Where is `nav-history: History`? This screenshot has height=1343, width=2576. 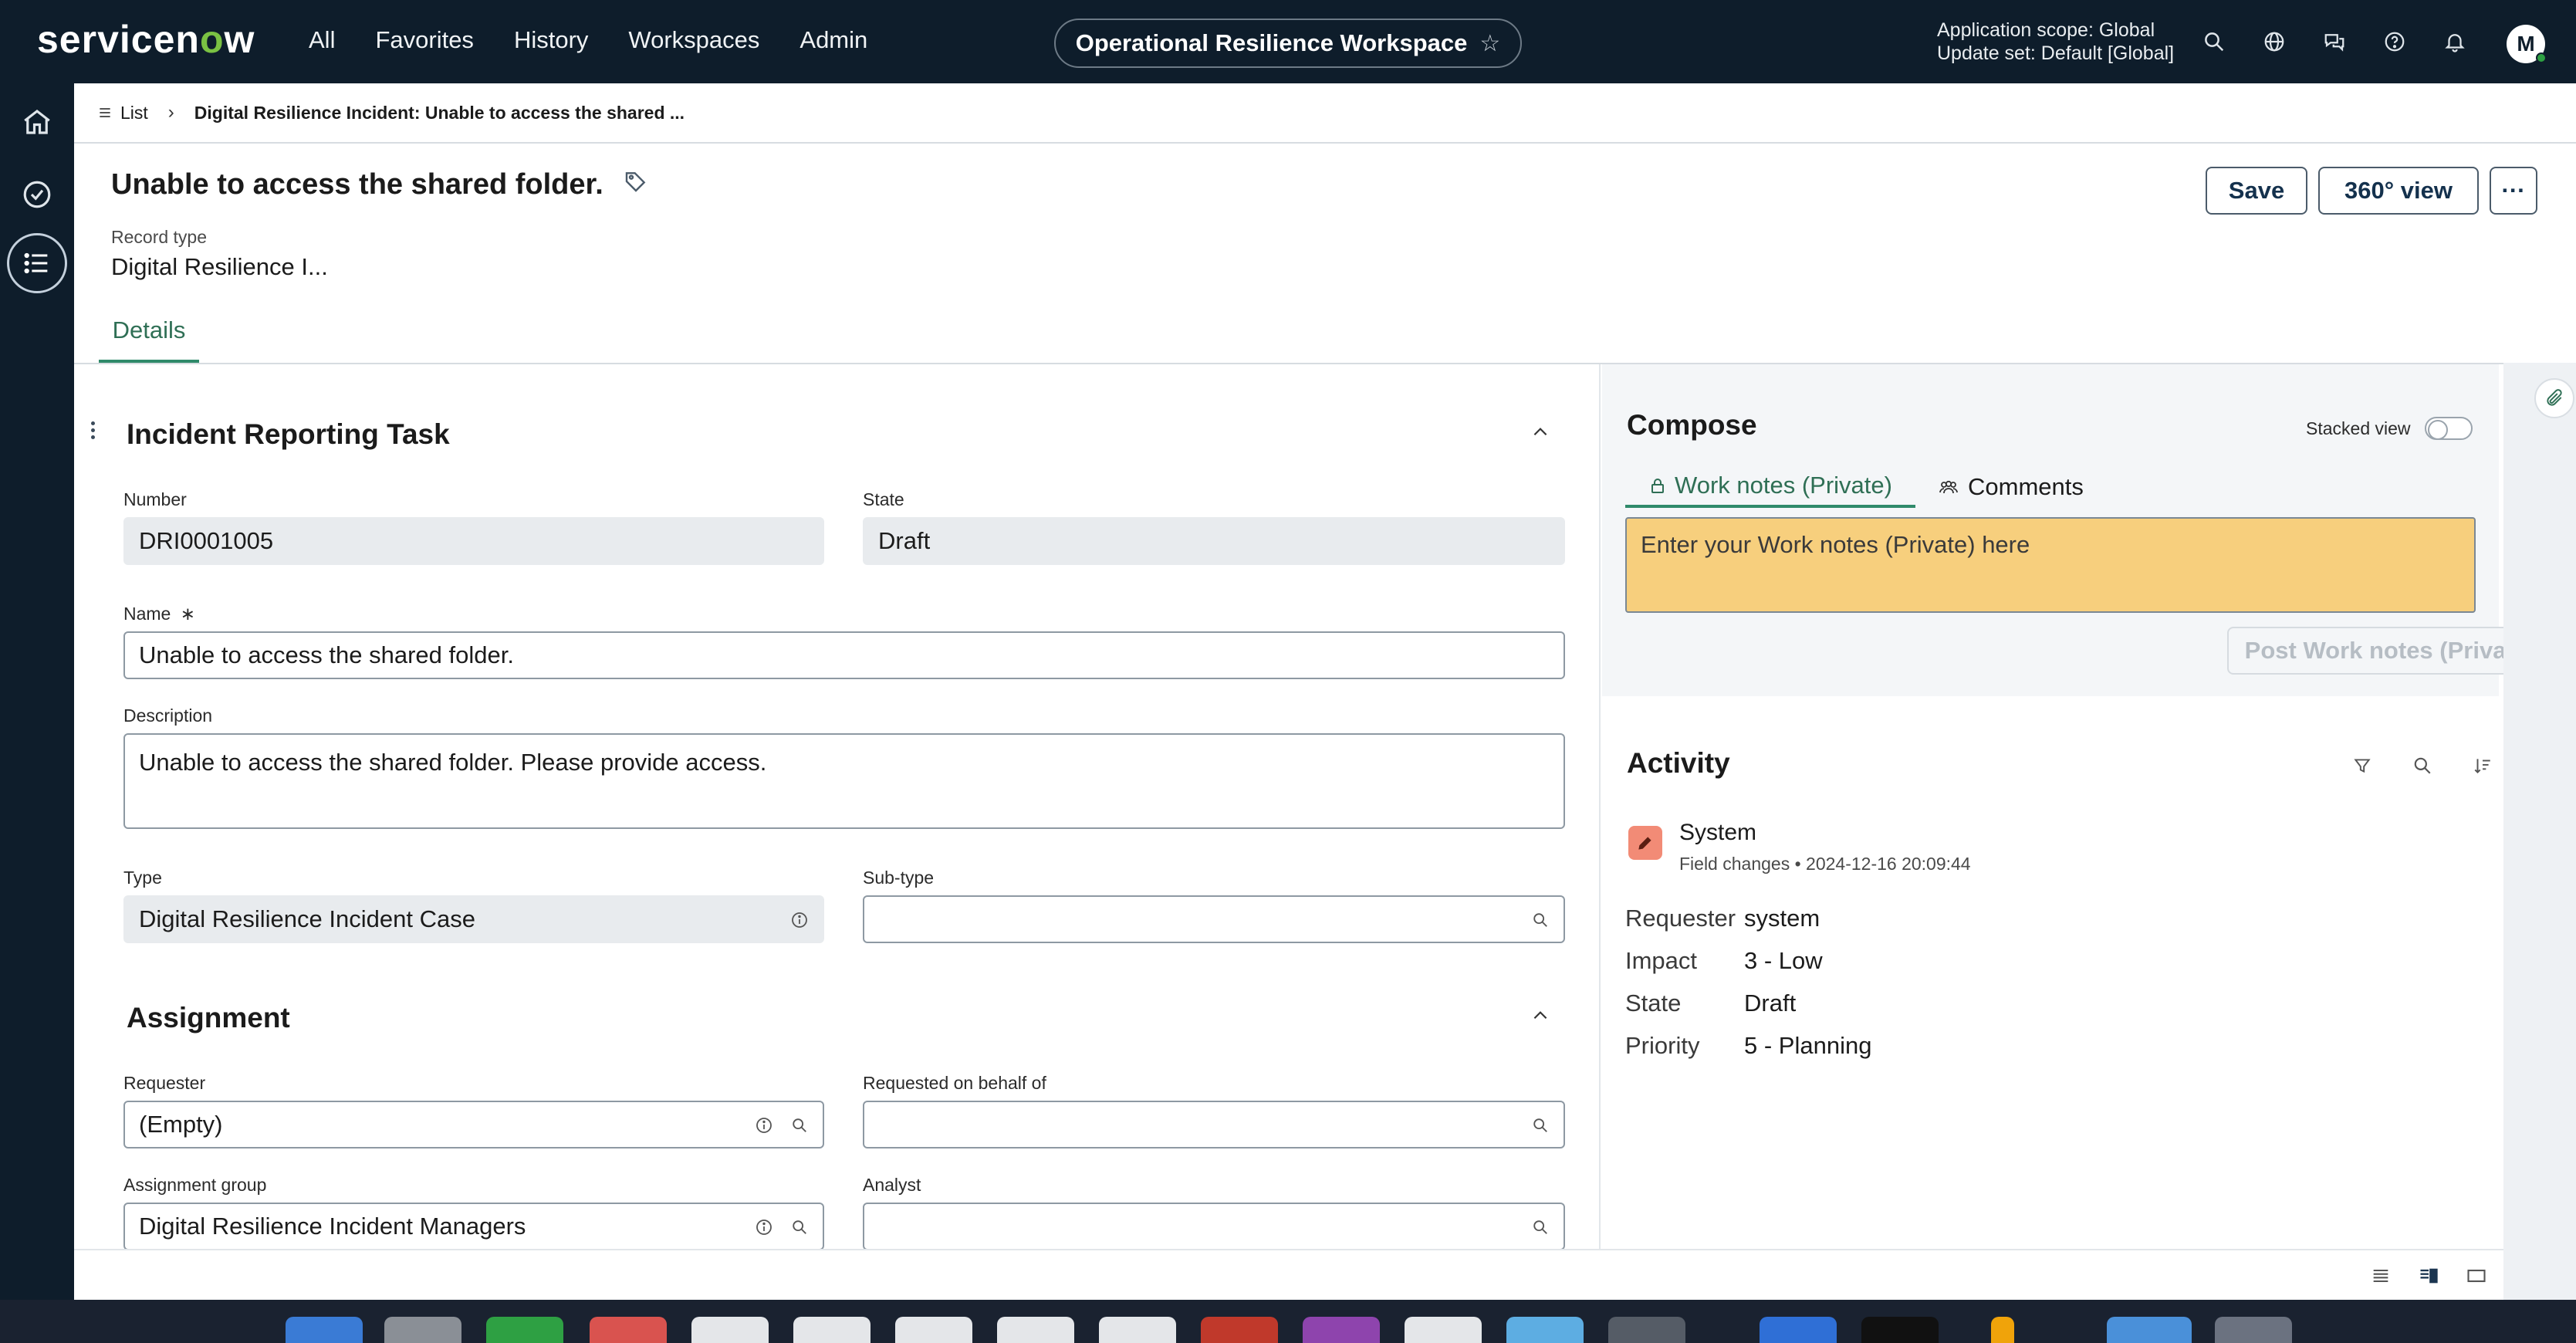 nav-history: History is located at coordinates (551, 40).